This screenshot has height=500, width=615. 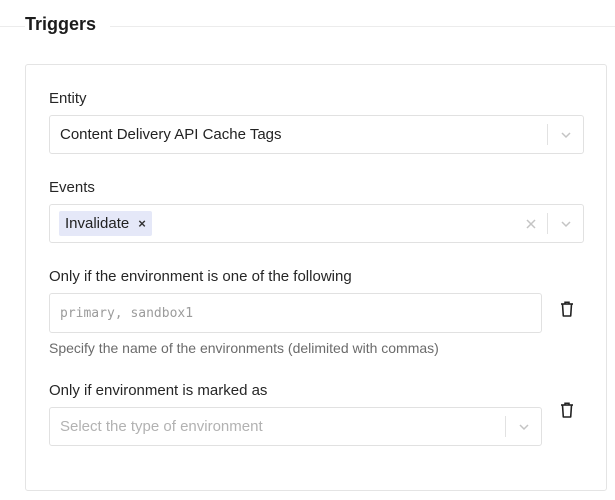 I want to click on env-type-label: Only if environment is marked as, so click(x=158, y=390).